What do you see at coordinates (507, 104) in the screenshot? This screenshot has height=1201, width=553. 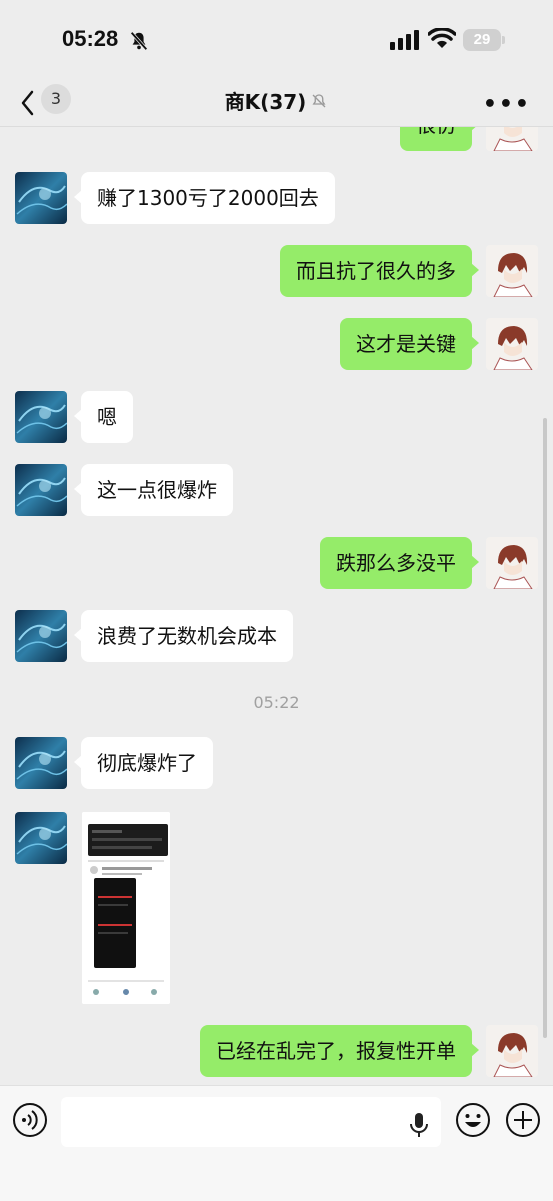 I see `more-icon: •••` at bounding box center [507, 104].